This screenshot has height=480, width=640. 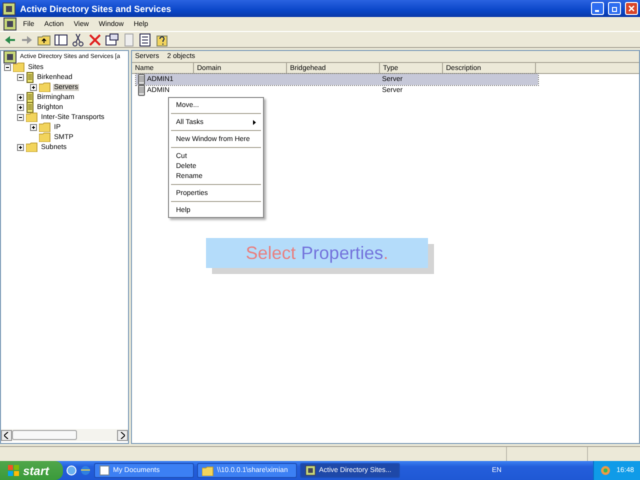 I want to click on scissors-icon, so click(x=78, y=39).